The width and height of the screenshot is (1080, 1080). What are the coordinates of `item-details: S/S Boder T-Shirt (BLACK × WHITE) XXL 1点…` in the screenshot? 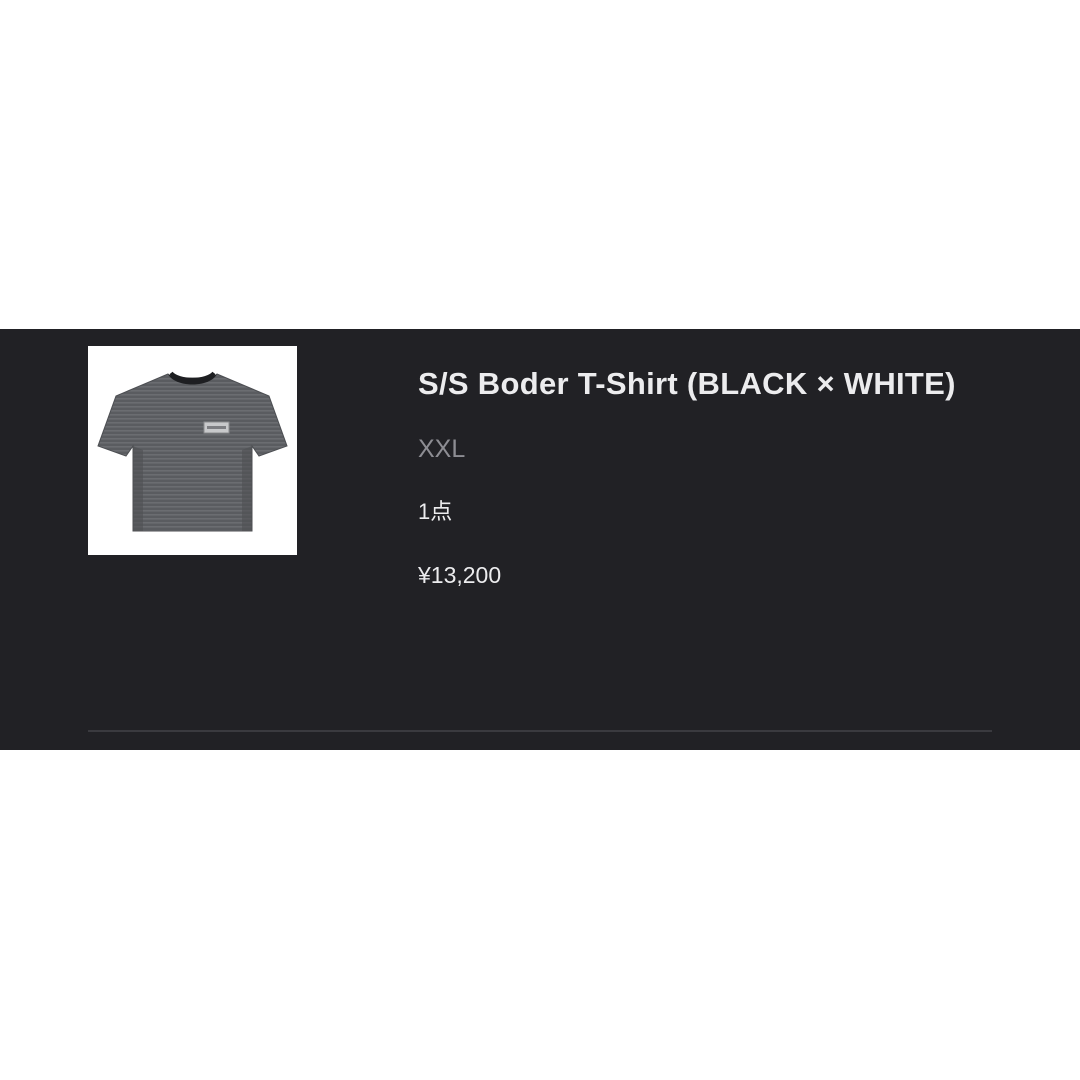 It's located at (698, 473).